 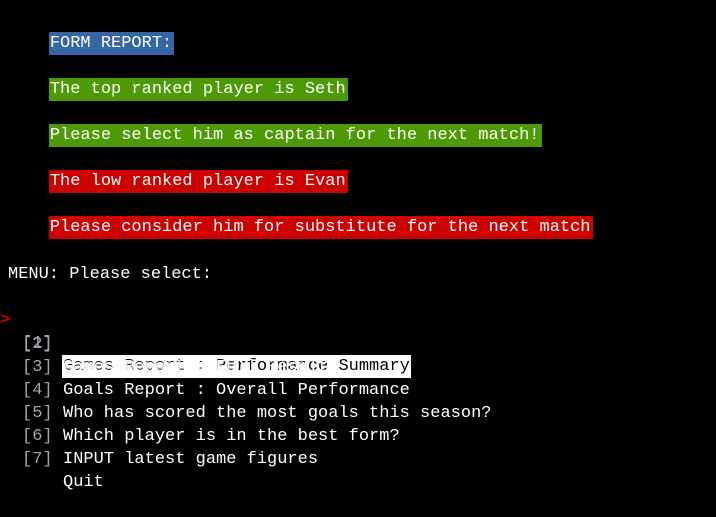 What do you see at coordinates (83, 482) in the screenshot?
I see `menu-item-label: Quit` at bounding box center [83, 482].